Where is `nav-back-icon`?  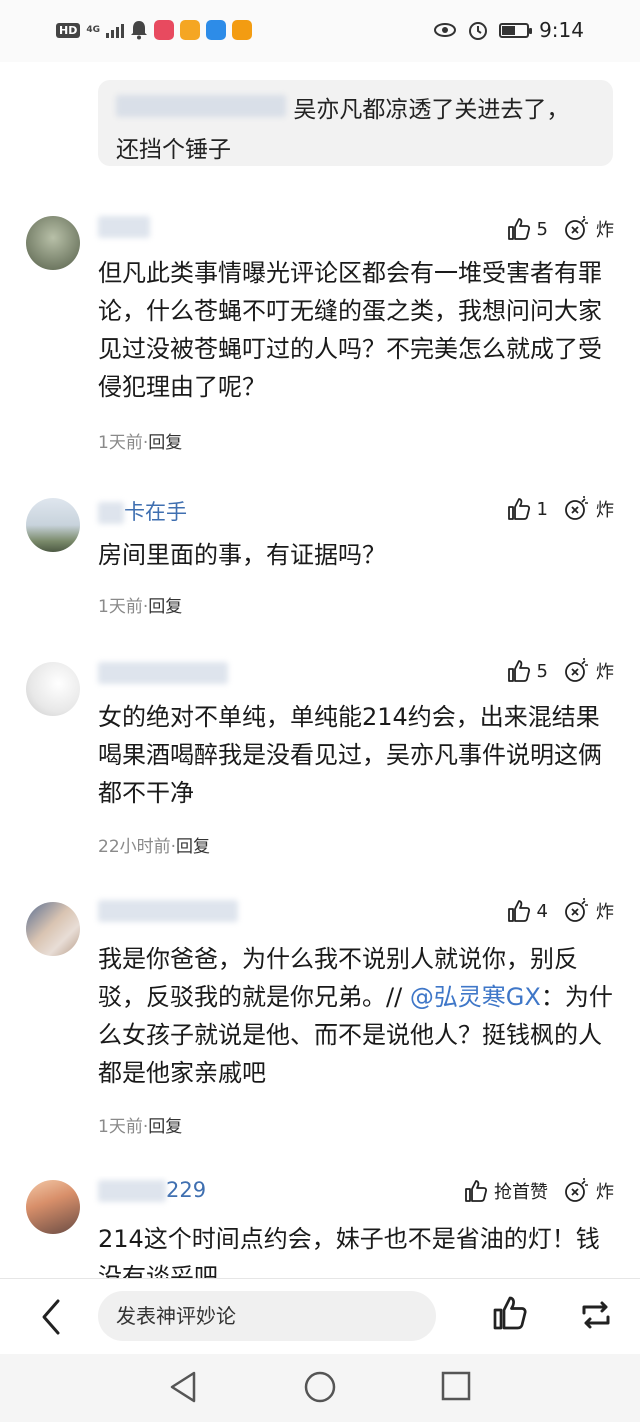
nav-back-icon is located at coordinates (183, 1387).